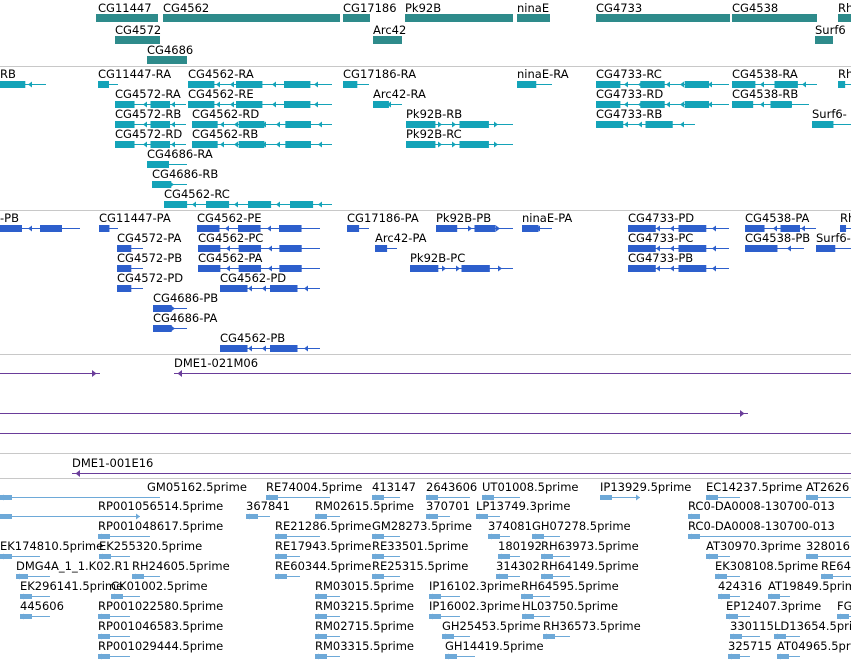 The height and width of the screenshot is (662, 851). What do you see at coordinates (645, 117) in the screenshot?
I see `transcripts-feature: CG4733-RB` at bounding box center [645, 117].